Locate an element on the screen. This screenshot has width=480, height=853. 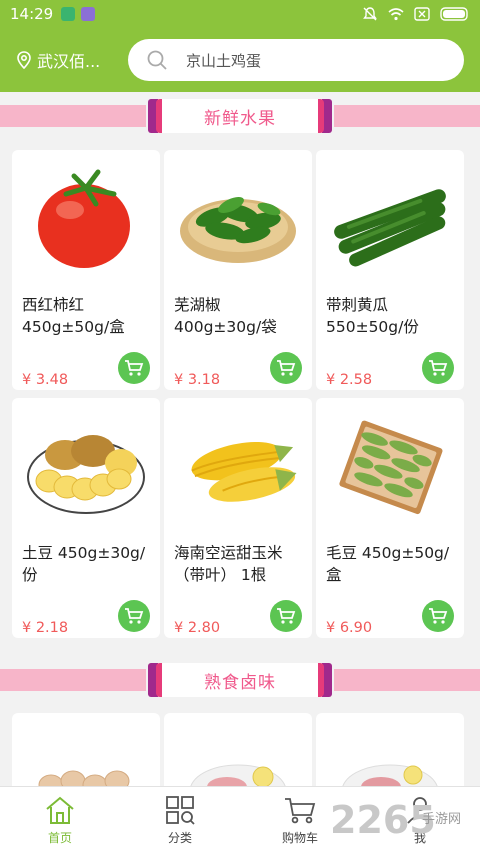
status-time: 14:29 is located at coordinates (32, 14).